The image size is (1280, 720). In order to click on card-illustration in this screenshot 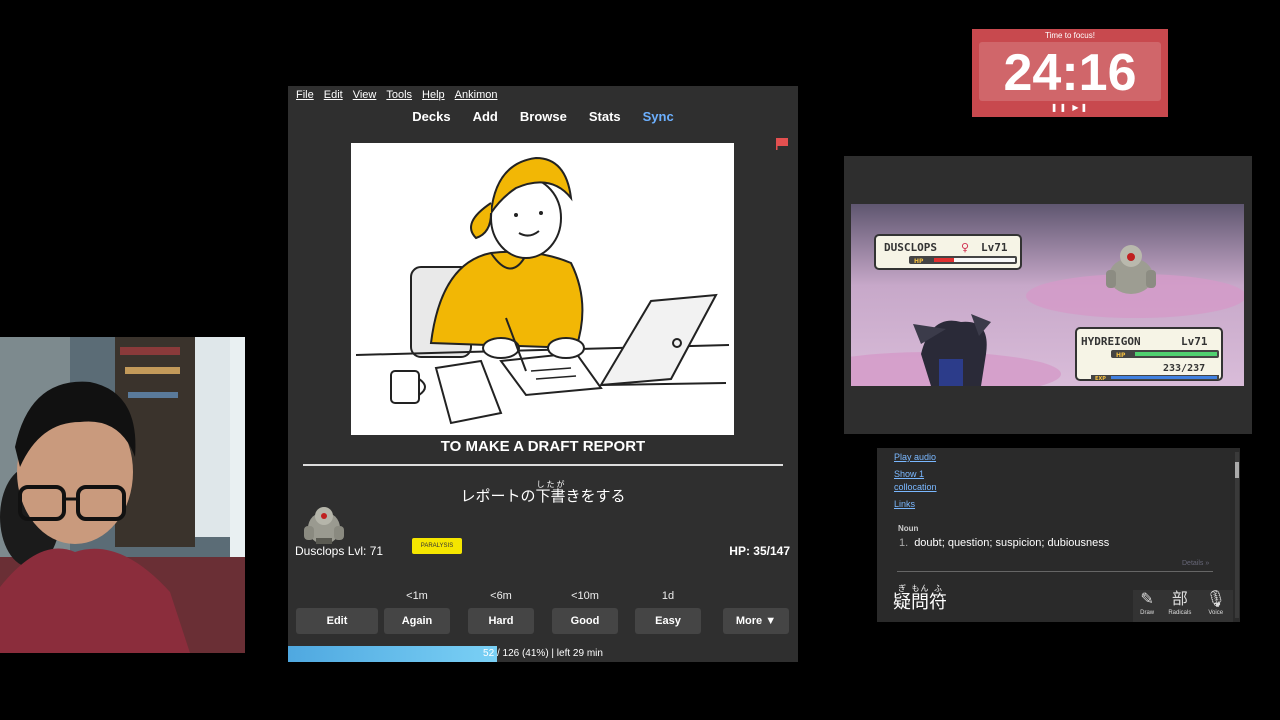, I will do `click(542, 289)`.